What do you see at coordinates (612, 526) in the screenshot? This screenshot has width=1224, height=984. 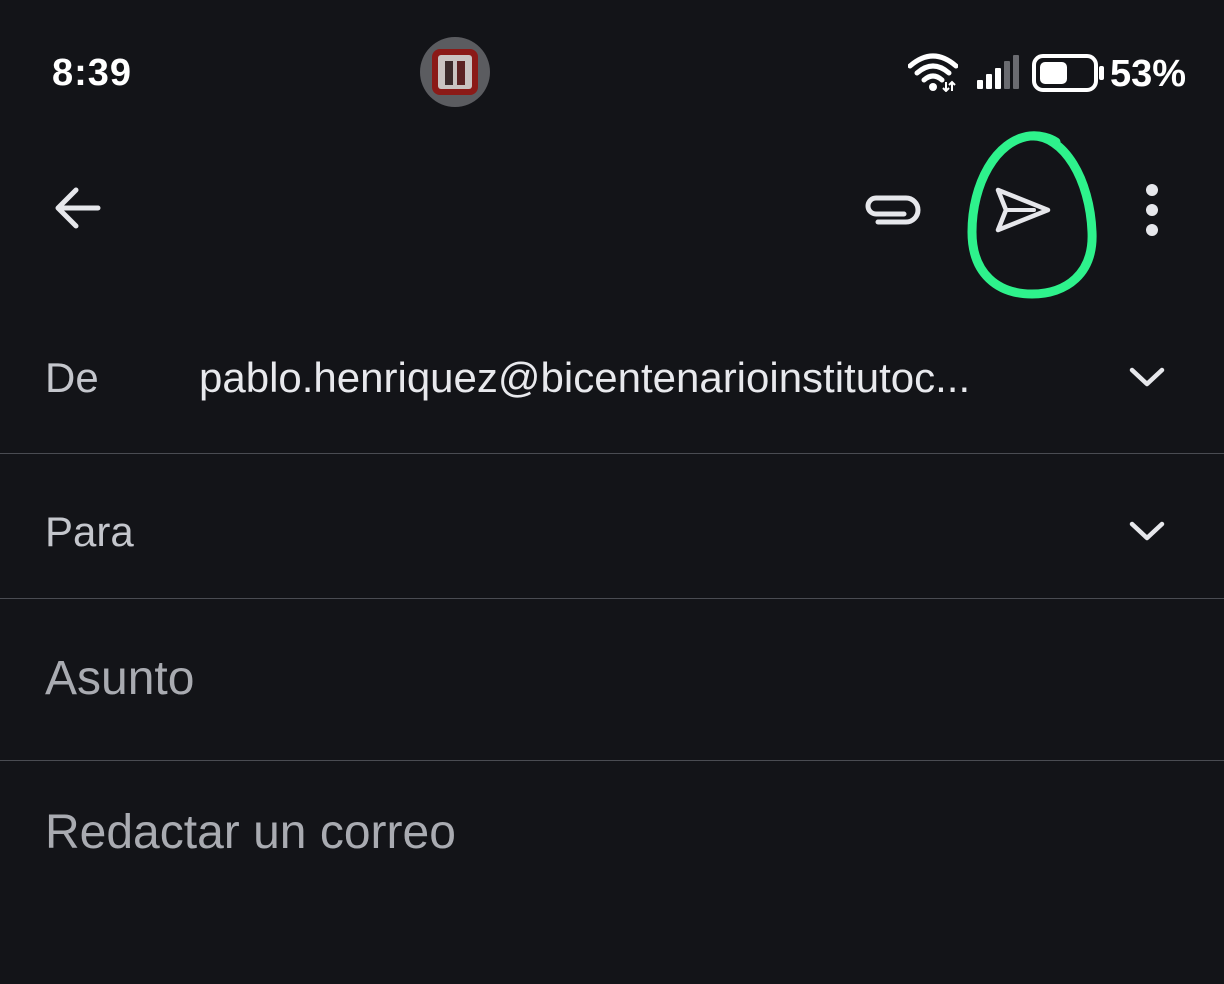 I see `to-row: Para` at bounding box center [612, 526].